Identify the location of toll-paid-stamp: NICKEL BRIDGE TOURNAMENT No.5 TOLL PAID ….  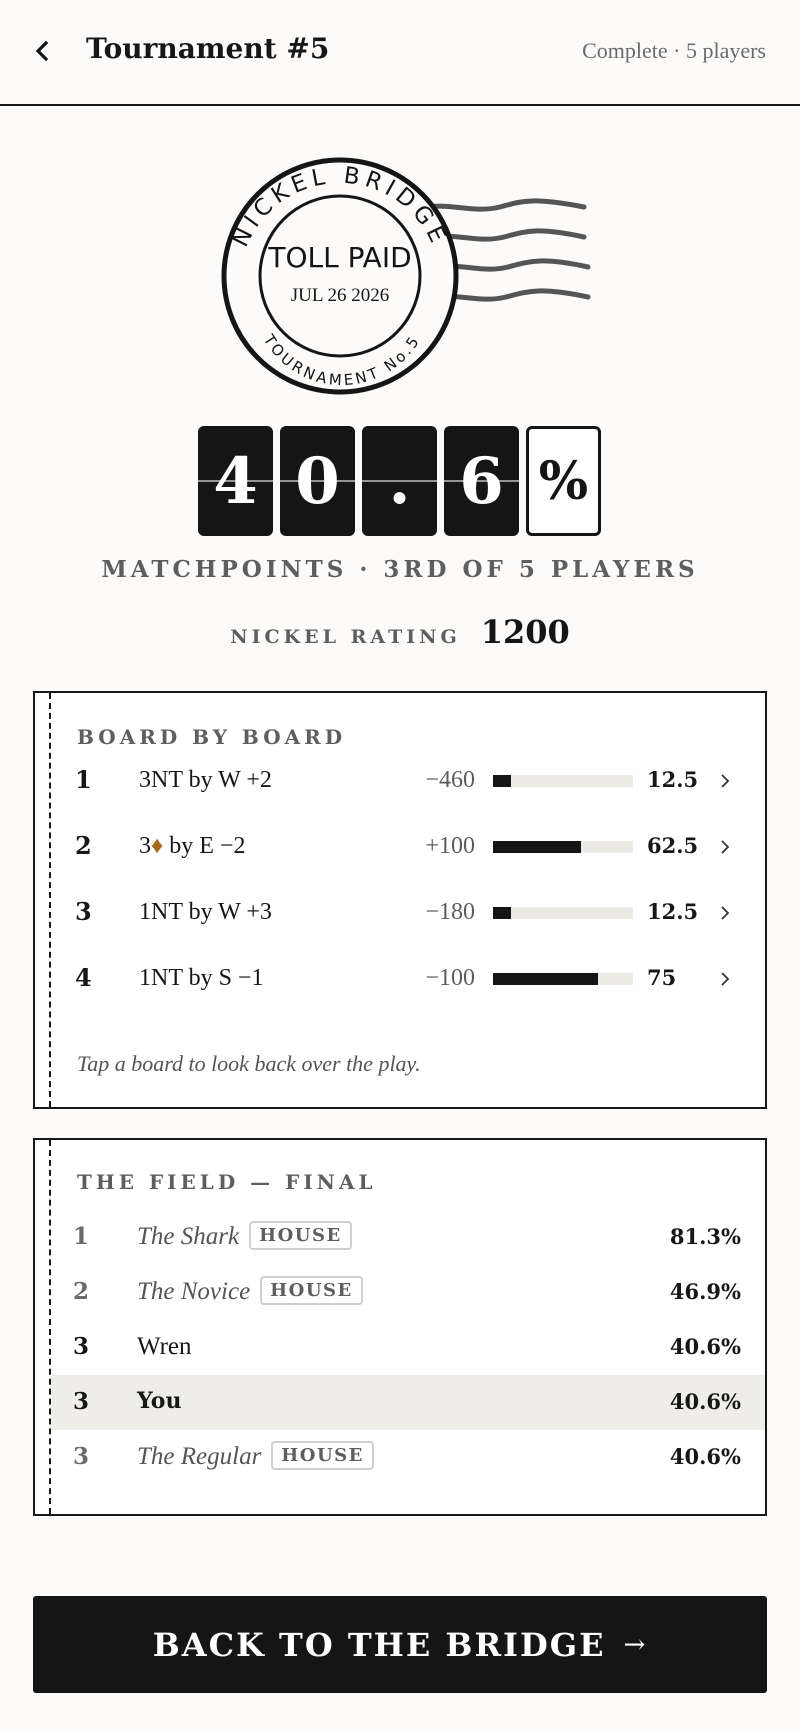
(407, 277).